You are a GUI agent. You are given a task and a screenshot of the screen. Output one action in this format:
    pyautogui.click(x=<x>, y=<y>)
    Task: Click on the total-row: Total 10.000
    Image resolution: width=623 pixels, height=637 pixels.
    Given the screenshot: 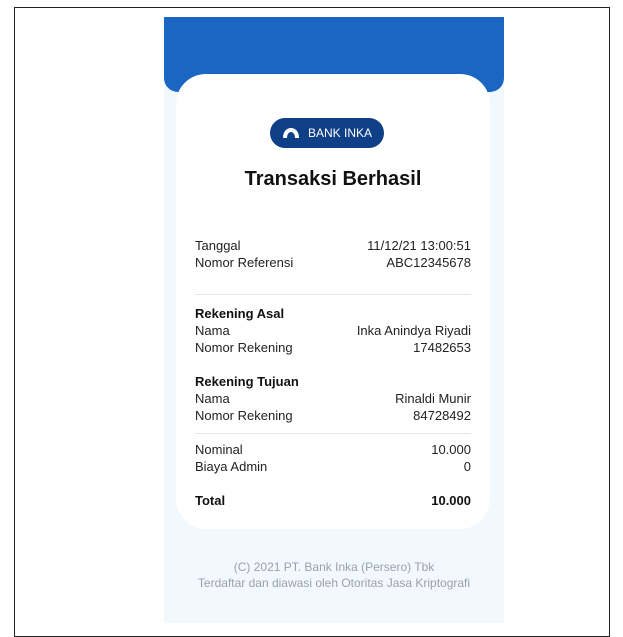 What is the action you would take?
    pyautogui.click(x=333, y=500)
    